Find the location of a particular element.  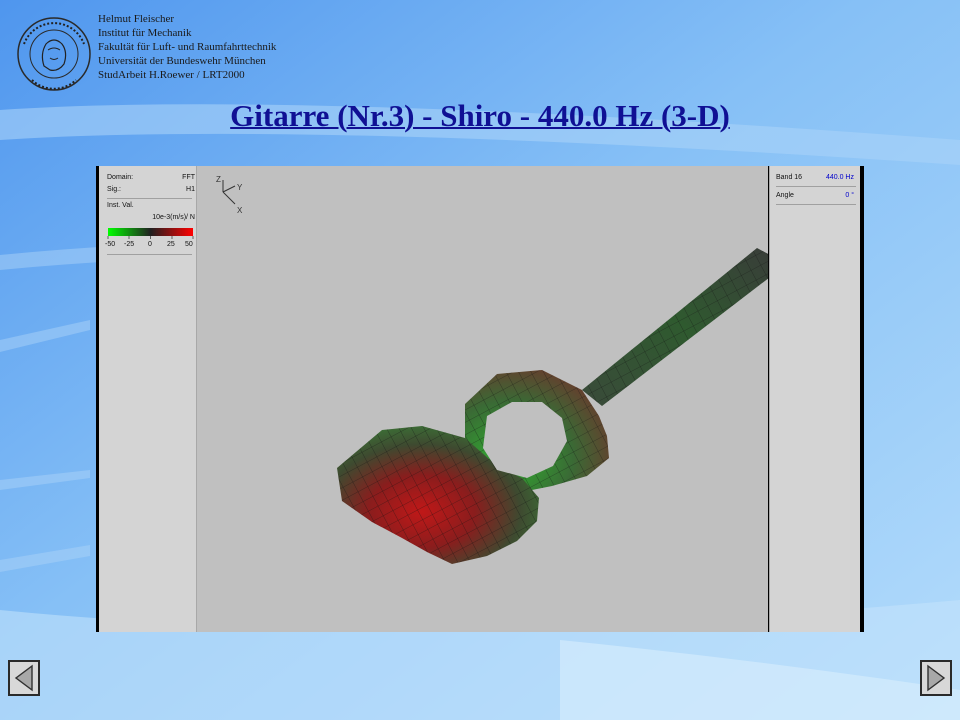

header-line-institute: Institut für Mechanik is located at coordinates (145, 33).